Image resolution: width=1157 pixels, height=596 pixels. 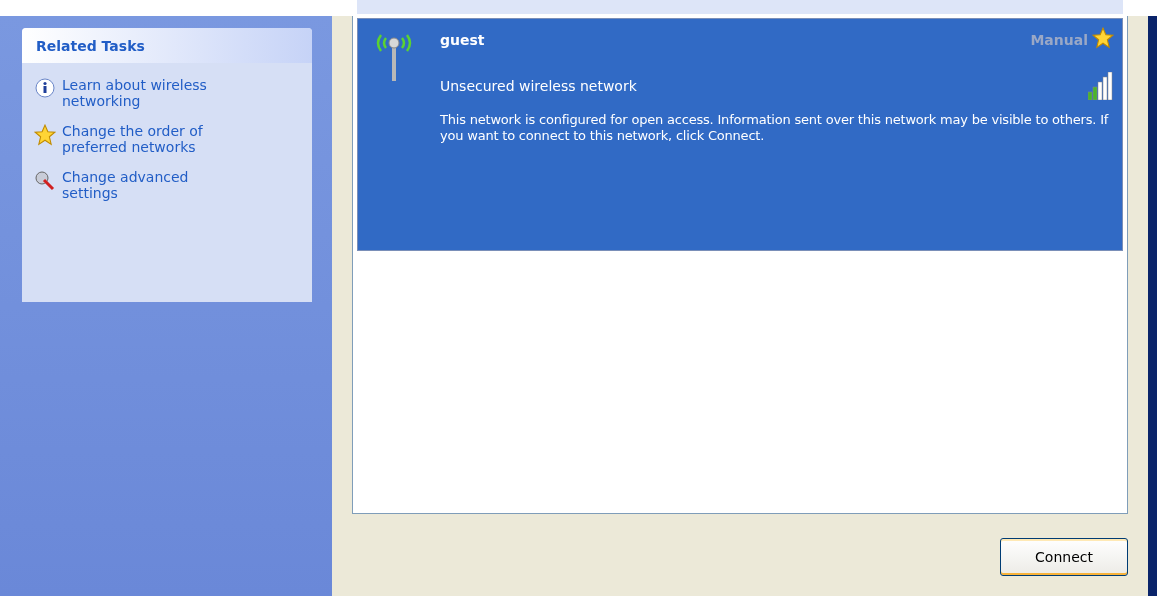 I want to click on signal-strength-icon, so click(x=1101, y=86).